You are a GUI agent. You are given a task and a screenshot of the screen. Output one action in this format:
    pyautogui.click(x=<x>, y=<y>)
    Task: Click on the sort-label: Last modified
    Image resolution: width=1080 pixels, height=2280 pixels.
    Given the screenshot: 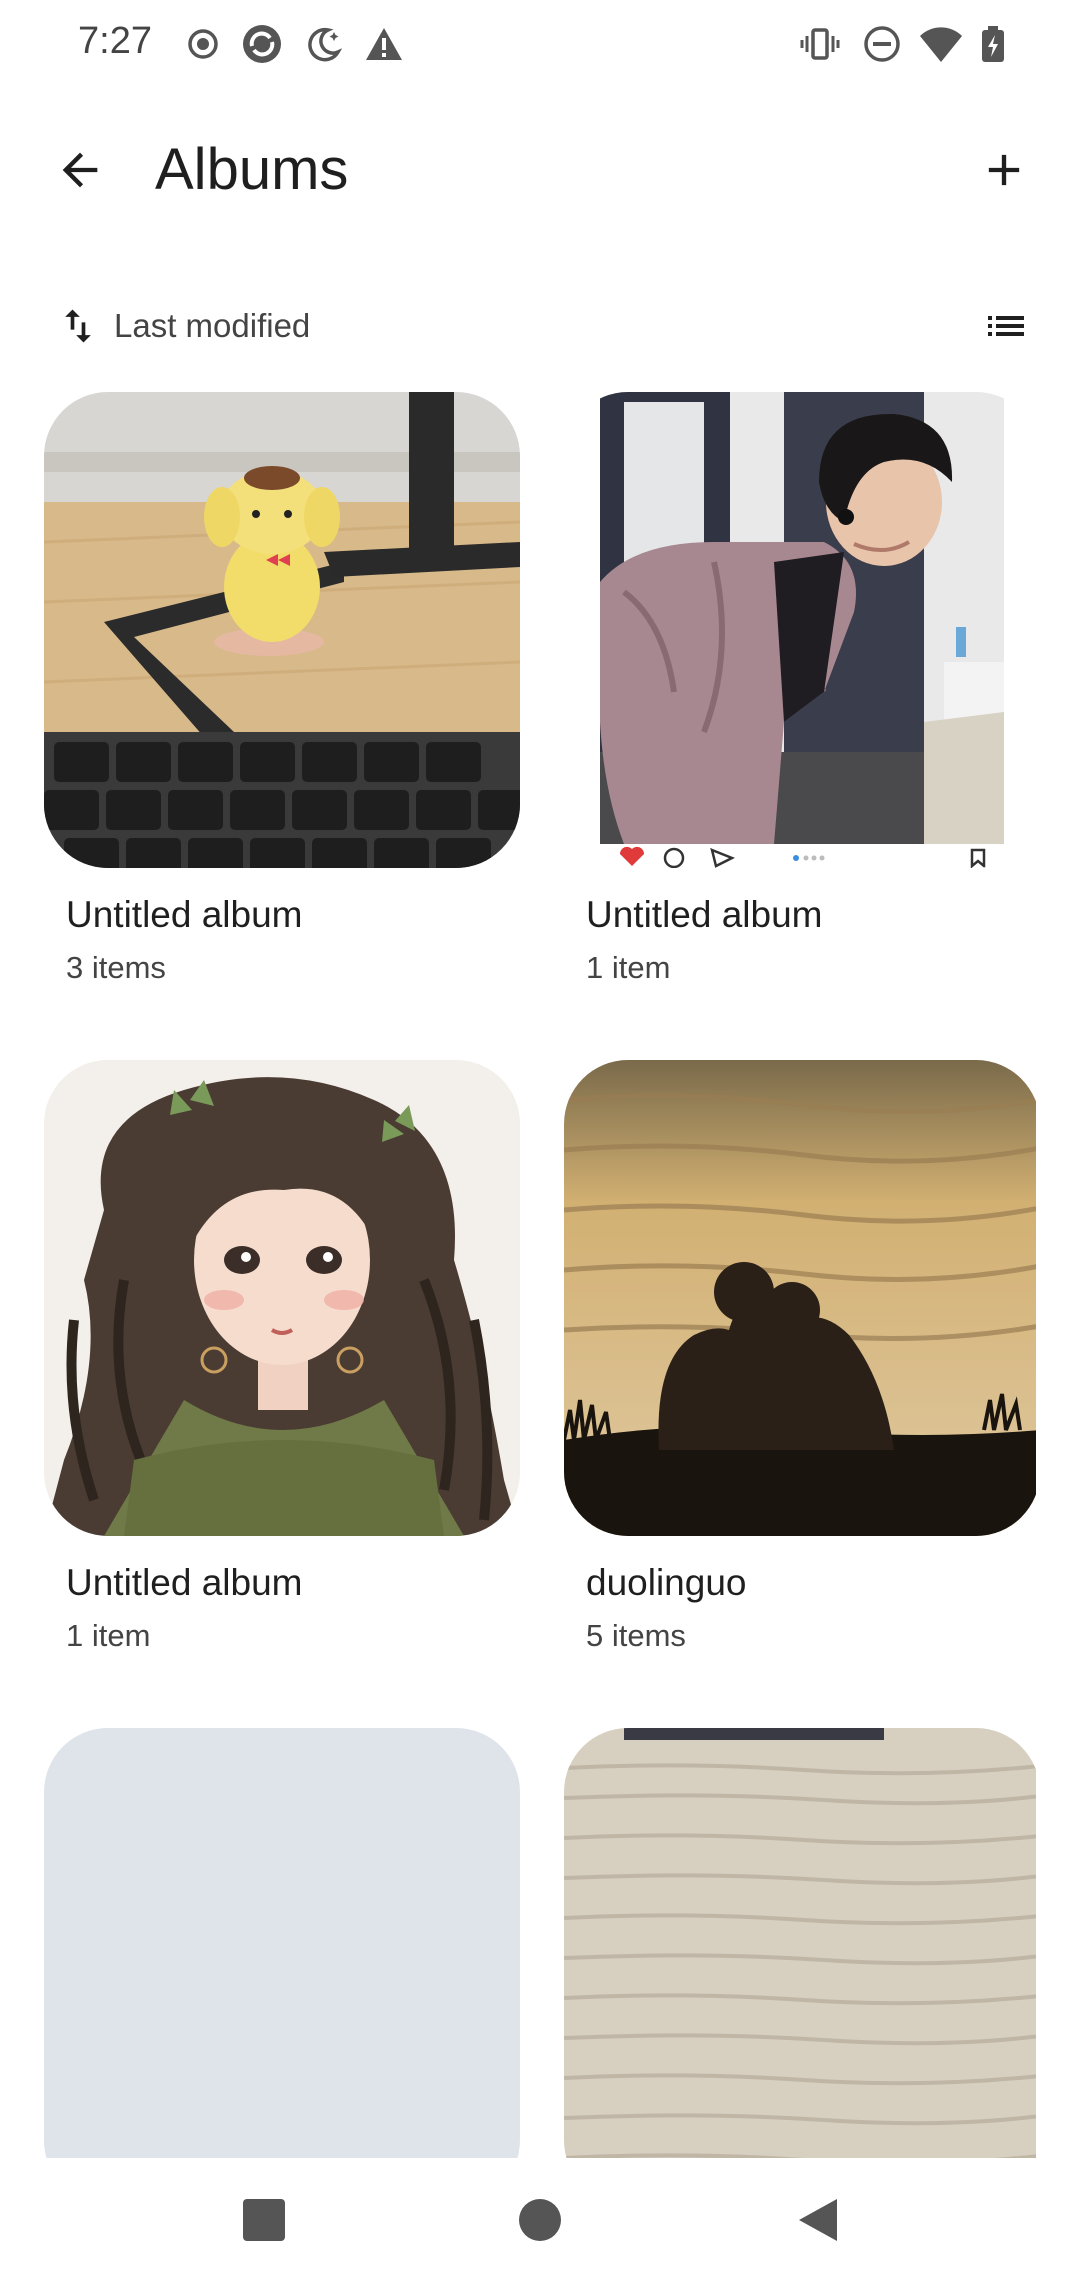 What is the action you would take?
    pyautogui.click(x=212, y=325)
    